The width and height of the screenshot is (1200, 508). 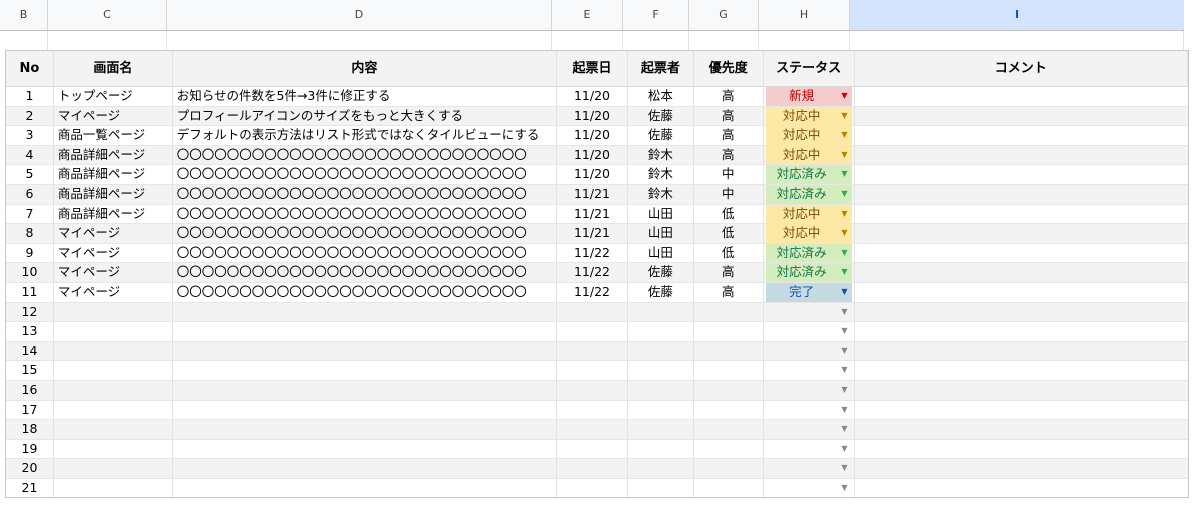 What do you see at coordinates (30, 253) in the screenshot?
I see `cell-no: 9` at bounding box center [30, 253].